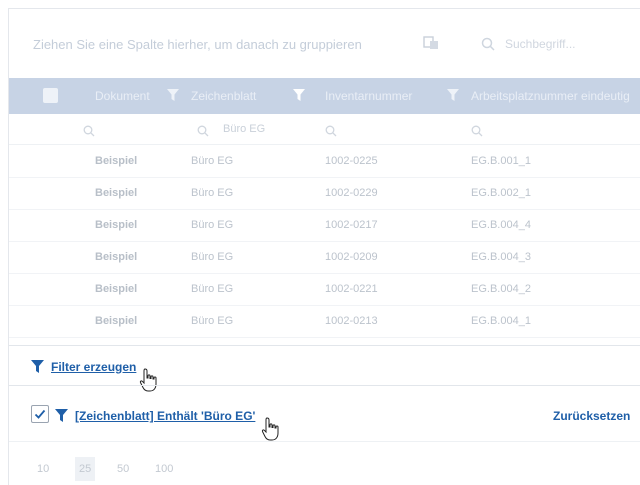 Image resolution: width=640 pixels, height=485 pixels. Describe the element at coordinates (165, 416) in the screenshot. I see `active-filter-link: [Zeichenblatt] Enthält 'Büro EG'` at that location.